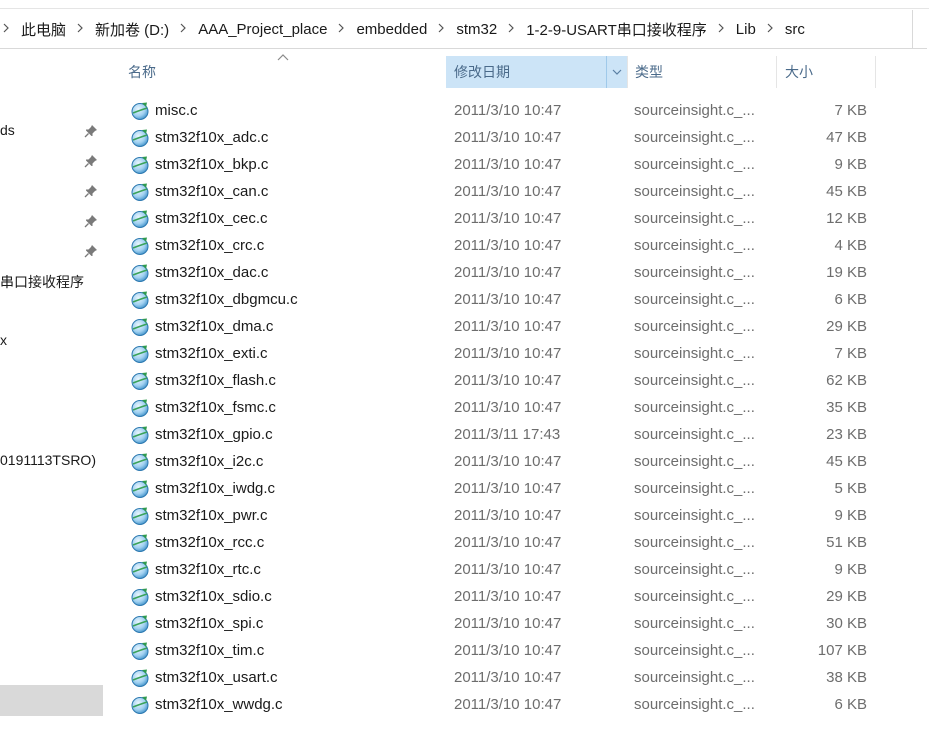  What do you see at coordinates (209, 623) in the screenshot?
I see `file-name: stm32f10x_spi.c` at bounding box center [209, 623].